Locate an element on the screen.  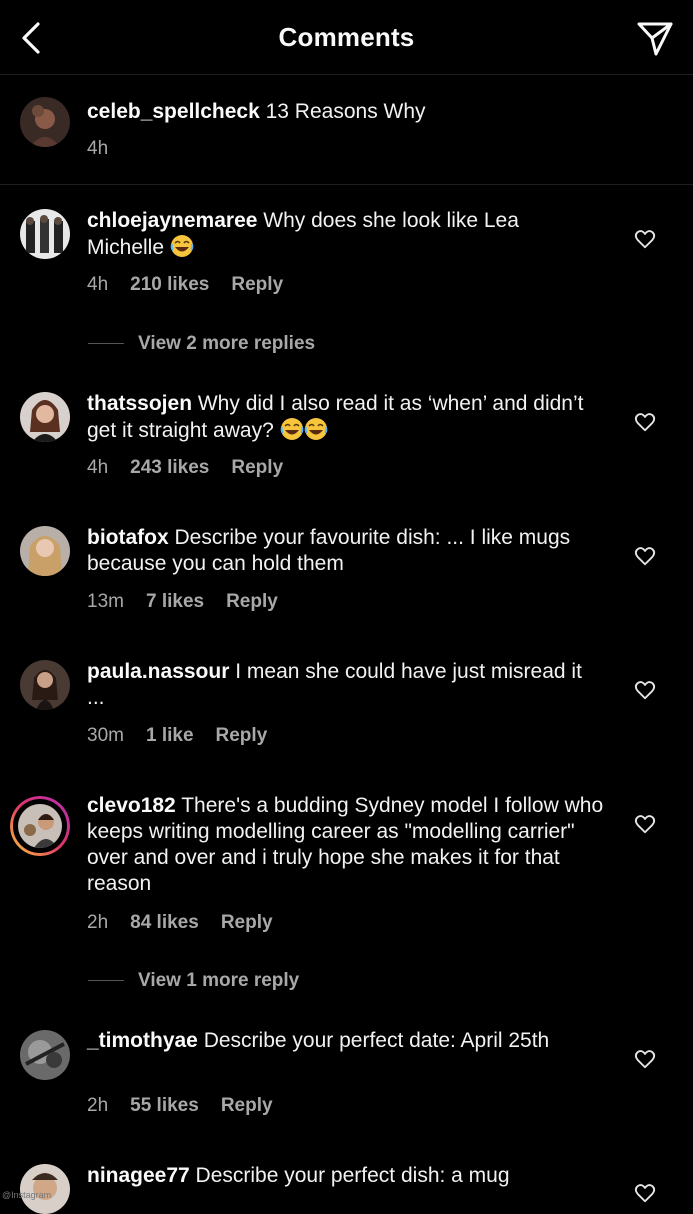
username: paula.nassour is located at coordinates (158, 671).